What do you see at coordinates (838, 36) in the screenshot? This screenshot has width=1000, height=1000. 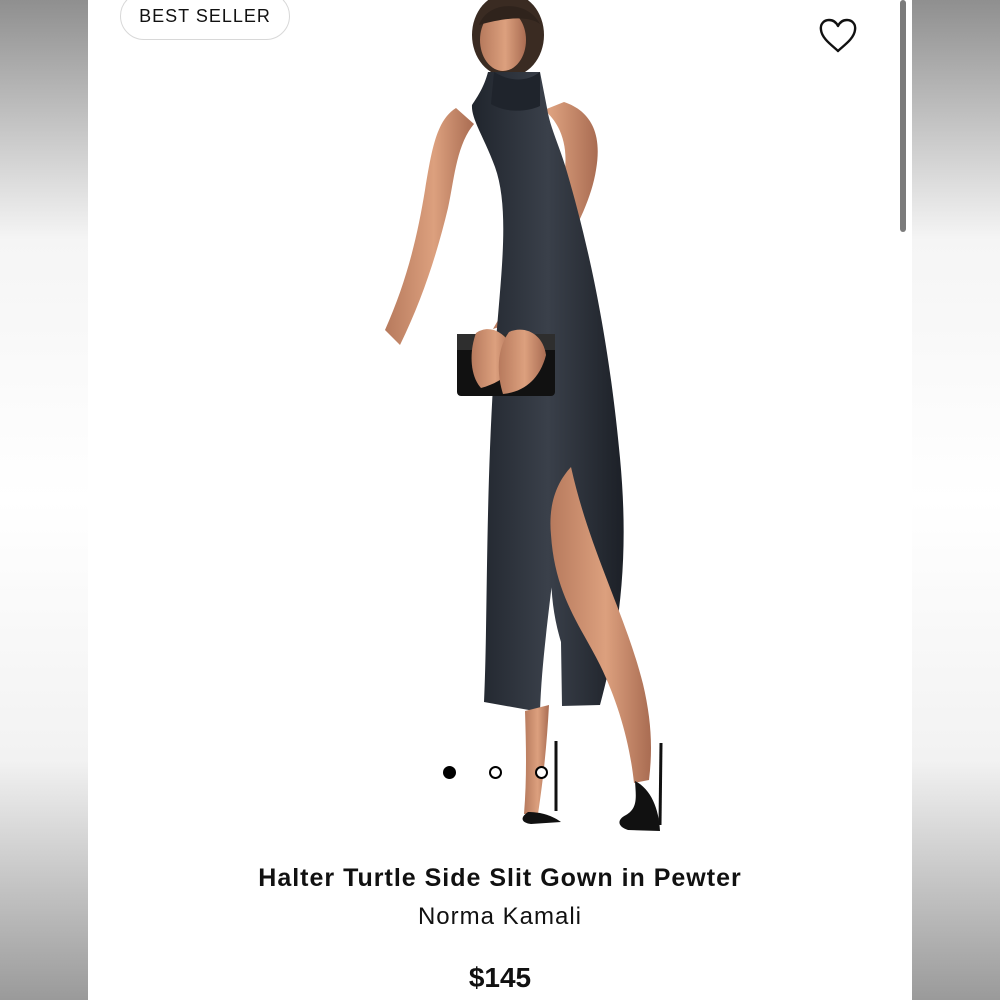 I see `heart-icon` at bounding box center [838, 36].